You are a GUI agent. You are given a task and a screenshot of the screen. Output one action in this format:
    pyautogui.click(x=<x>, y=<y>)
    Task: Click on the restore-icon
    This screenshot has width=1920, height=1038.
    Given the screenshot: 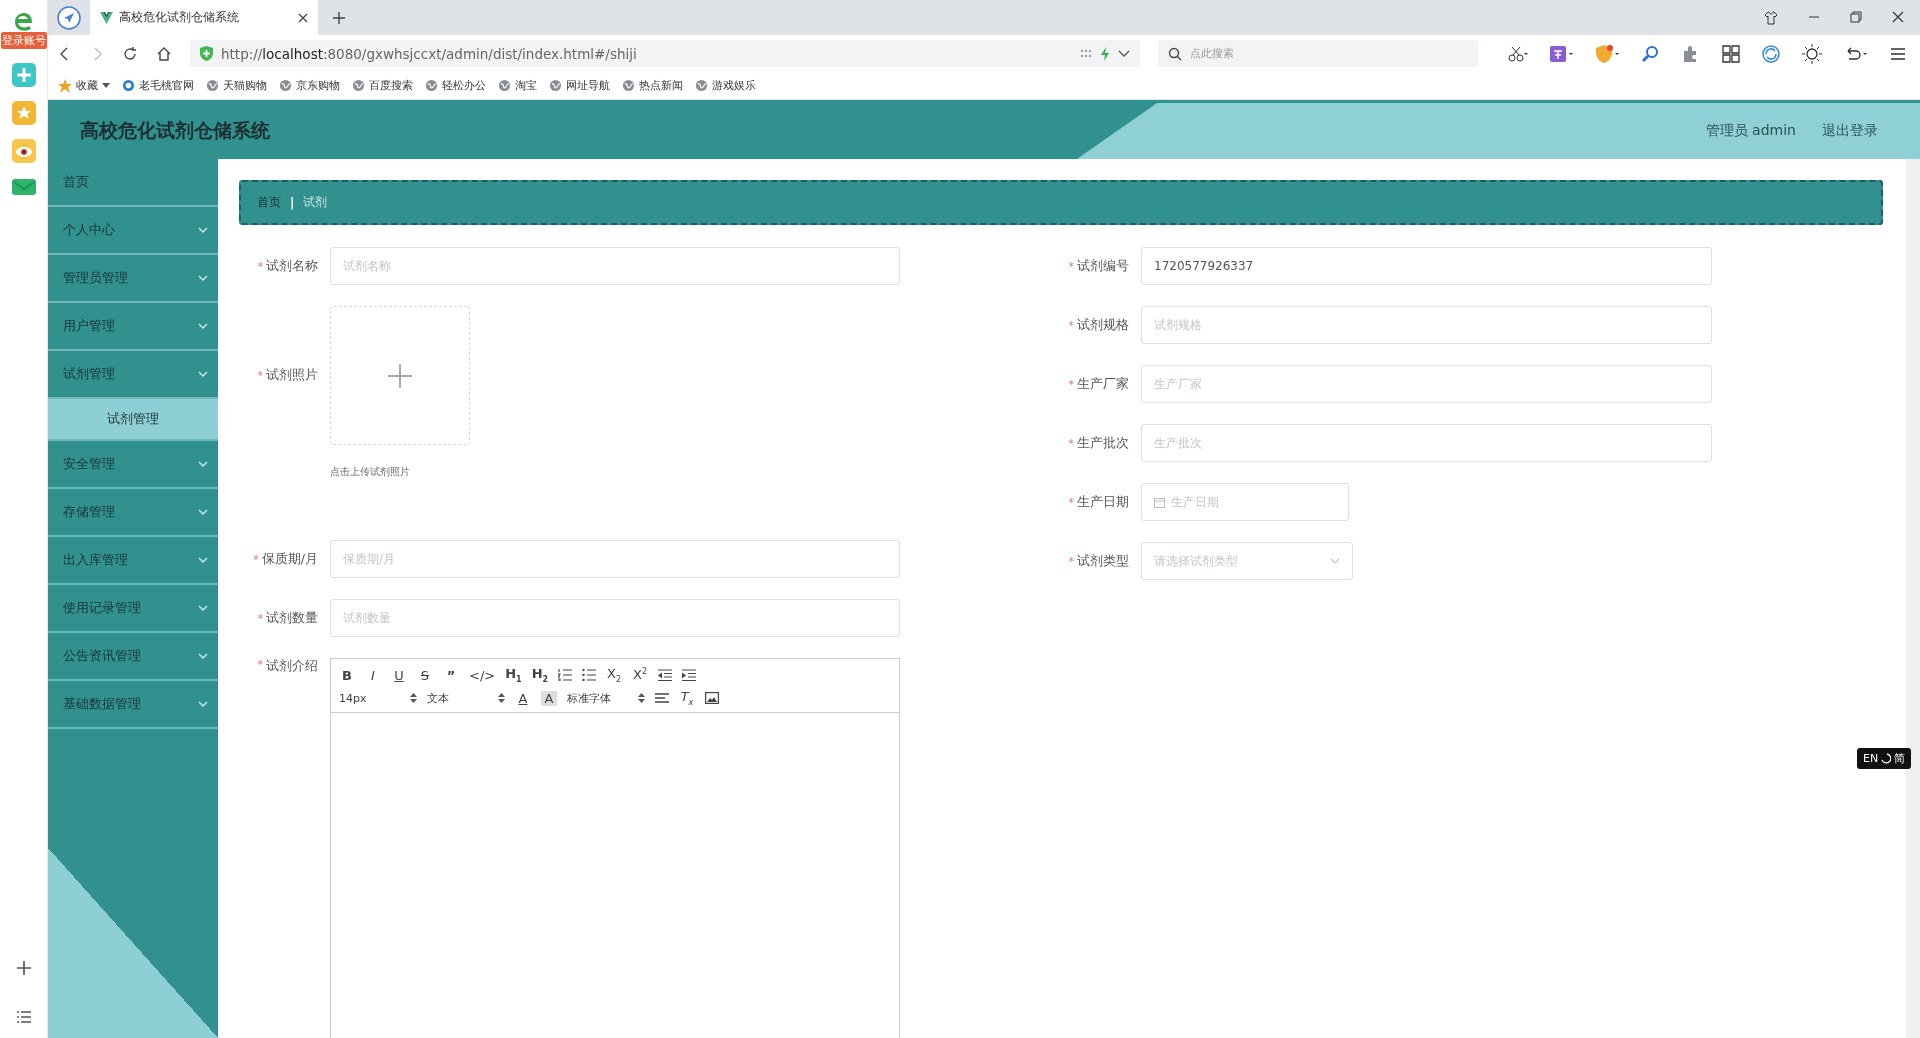 What is the action you would take?
    pyautogui.click(x=1856, y=16)
    